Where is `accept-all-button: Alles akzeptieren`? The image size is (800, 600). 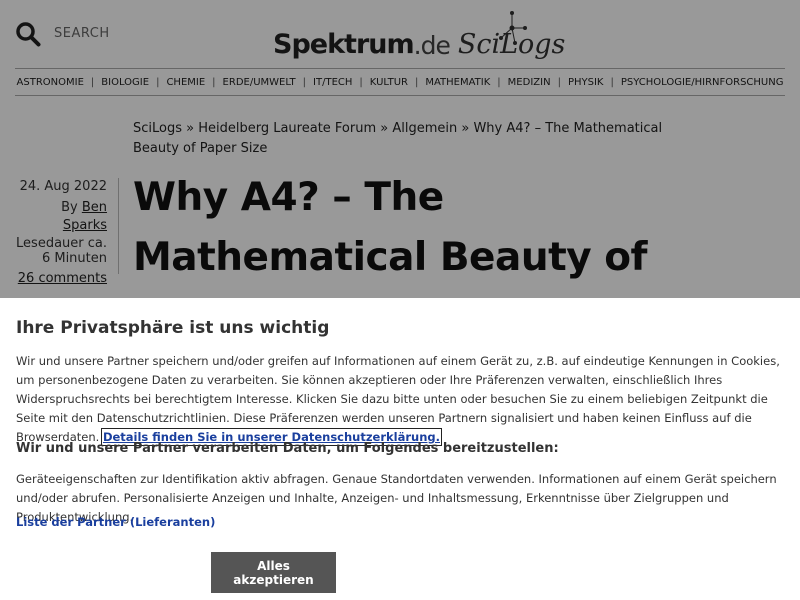
accept-all-button: Alles akzeptieren is located at coordinates (273, 572).